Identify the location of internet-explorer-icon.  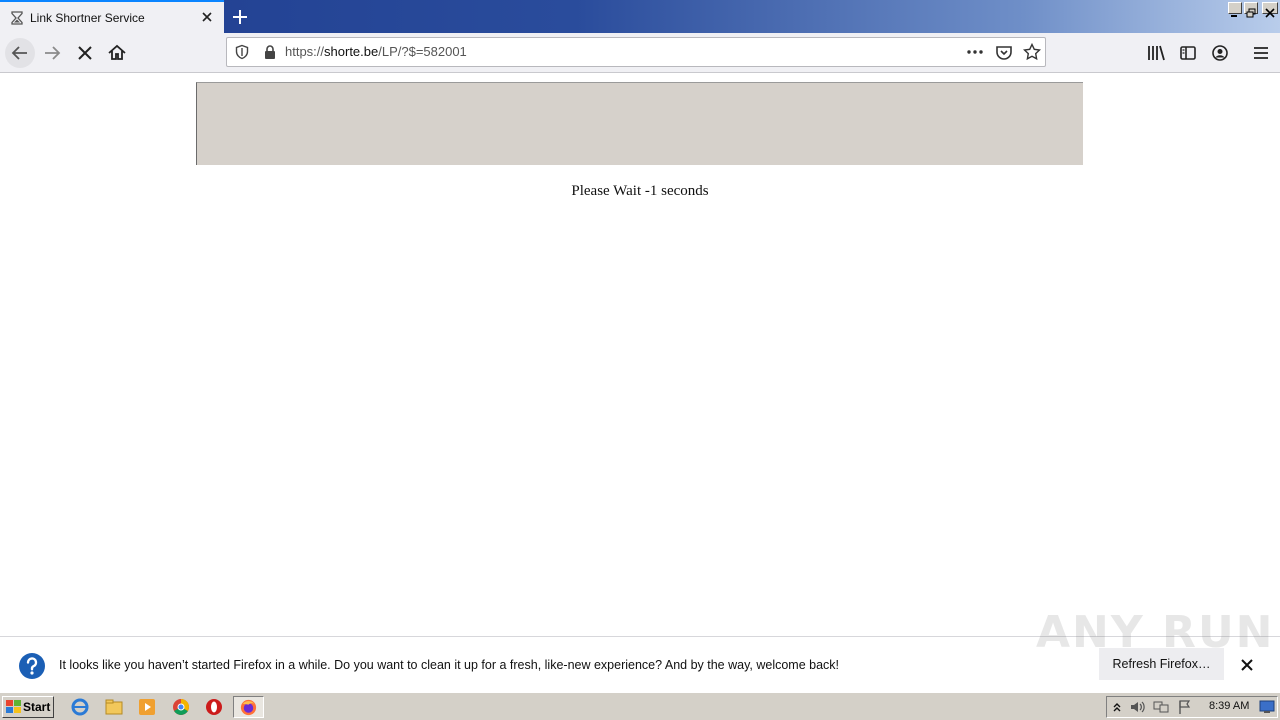
(80, 707).